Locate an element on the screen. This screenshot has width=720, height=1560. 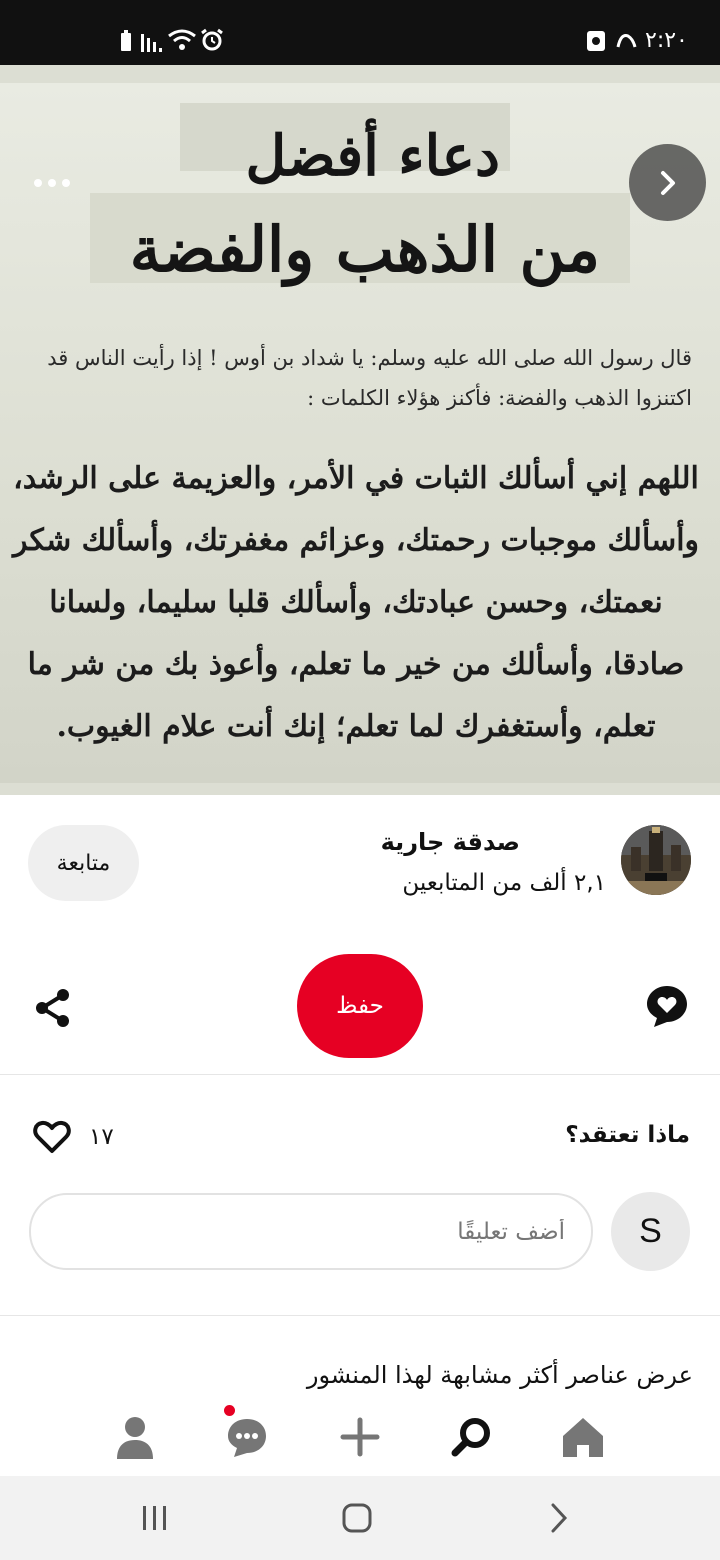
creator-section: صدقة جارية ٢,١ ألف من المتابعين متابعة is located at coordinates (360, 865).